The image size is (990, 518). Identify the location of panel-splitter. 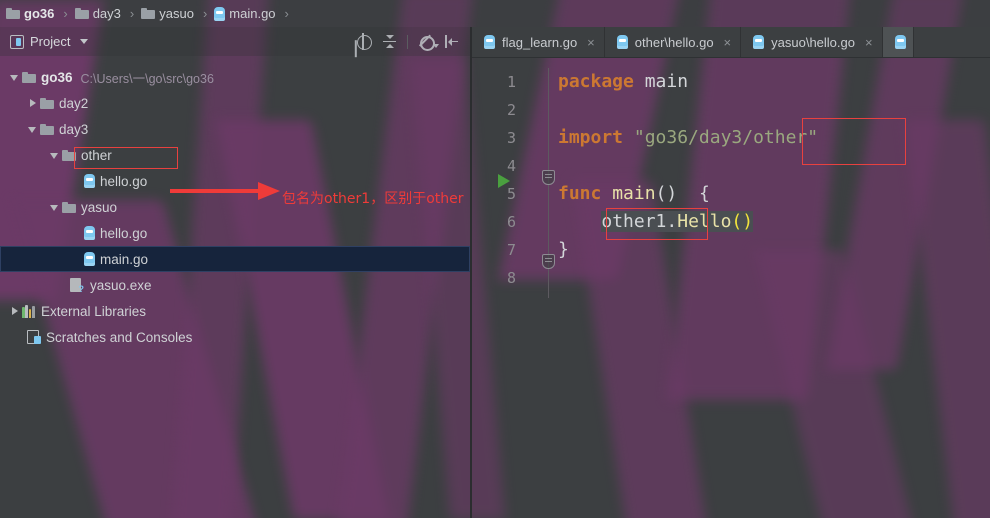
(471, 272).